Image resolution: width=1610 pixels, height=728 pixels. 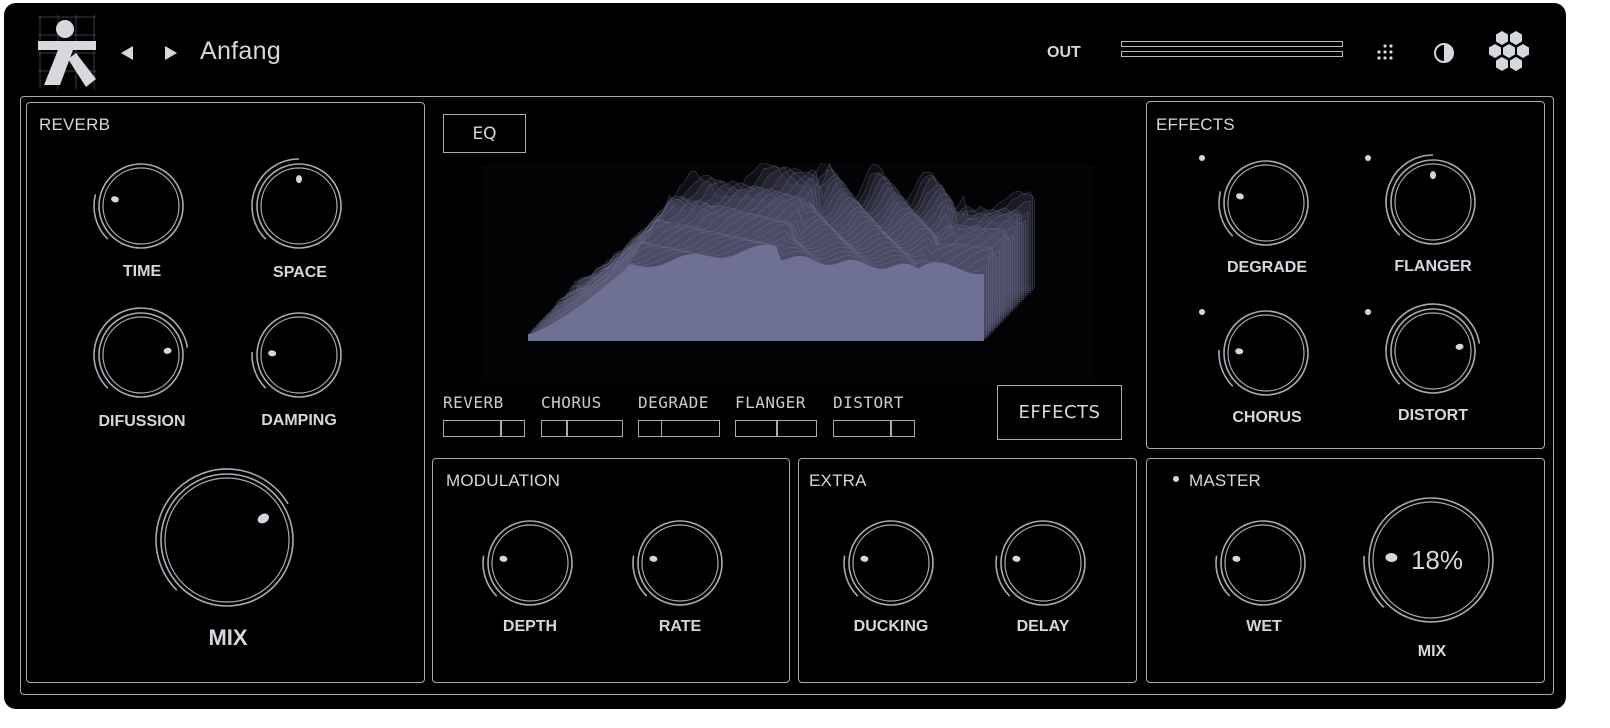 I want to click on ducking-knob, so click(x=891, y=563).